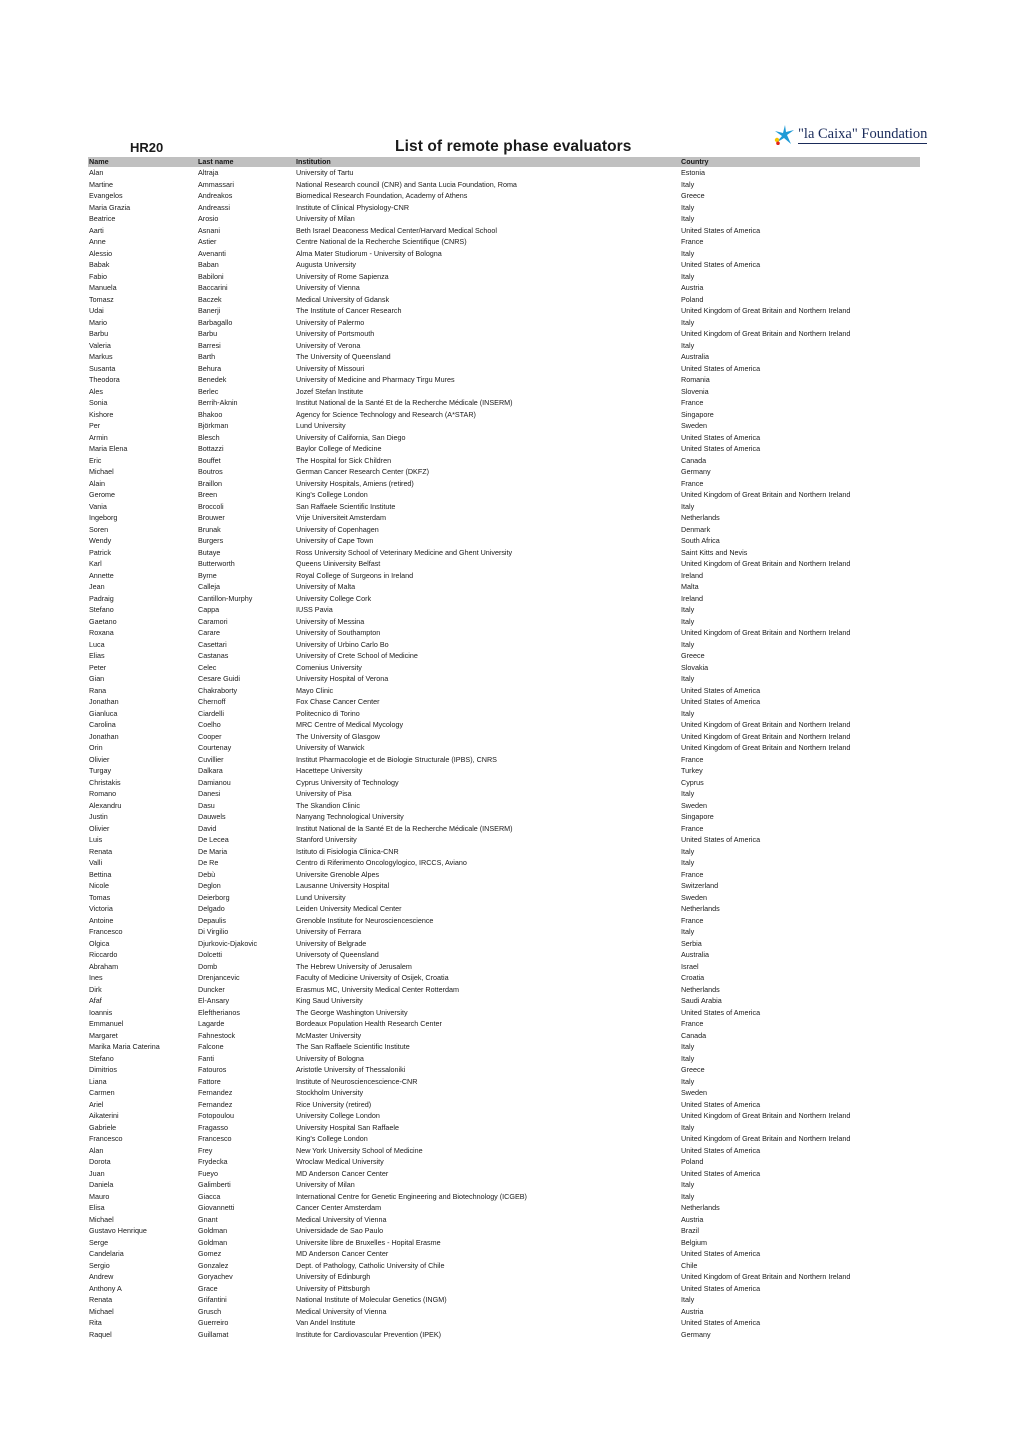 This screenshot has height=1442, width=1020. What do you see at coordinates (213, 931) in the screenshot?
I see `cell-last-name: Di Virgilio` at bounding box center [213, 931].